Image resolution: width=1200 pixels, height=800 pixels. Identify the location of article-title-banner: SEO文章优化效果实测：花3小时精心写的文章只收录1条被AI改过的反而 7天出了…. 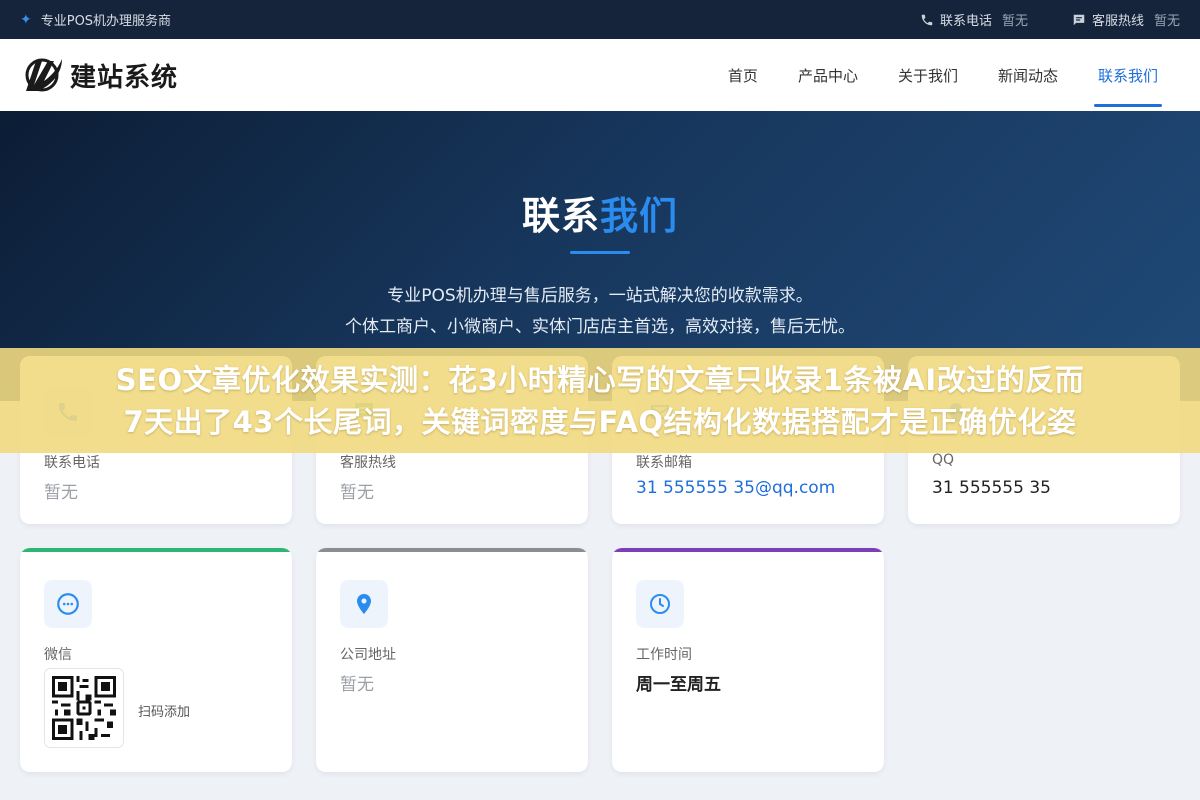
(600, 400).